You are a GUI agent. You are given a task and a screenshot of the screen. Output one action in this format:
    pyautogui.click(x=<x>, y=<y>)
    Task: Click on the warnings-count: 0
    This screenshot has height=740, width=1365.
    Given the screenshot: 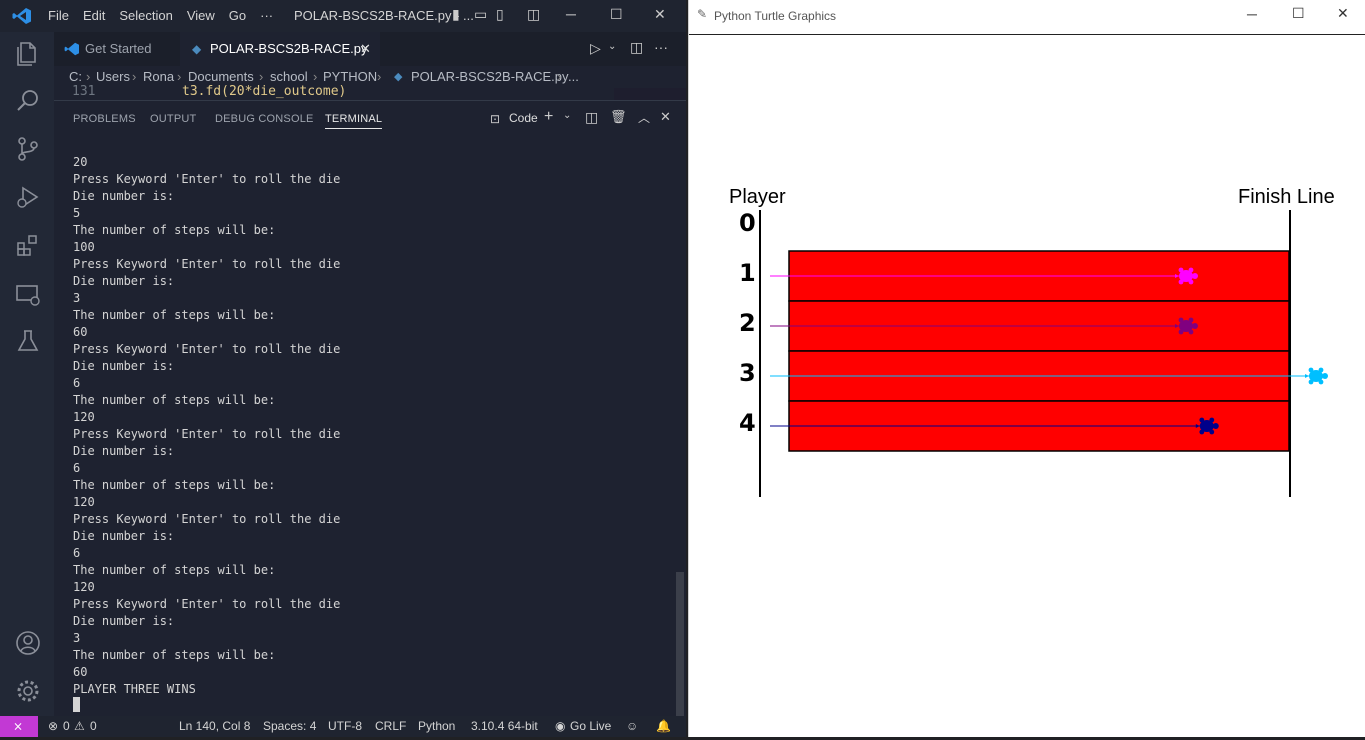 What is the action you would take?
    pyautogui.click(x=93, y=726)
    